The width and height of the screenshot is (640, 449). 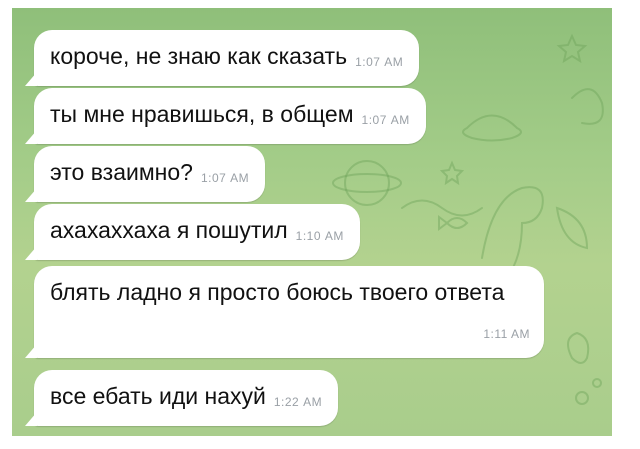 What do you see at coordinates (298, 402) in the screenshot?
I see `message-time: 1:22 AM` at bounding box center [298, 402].